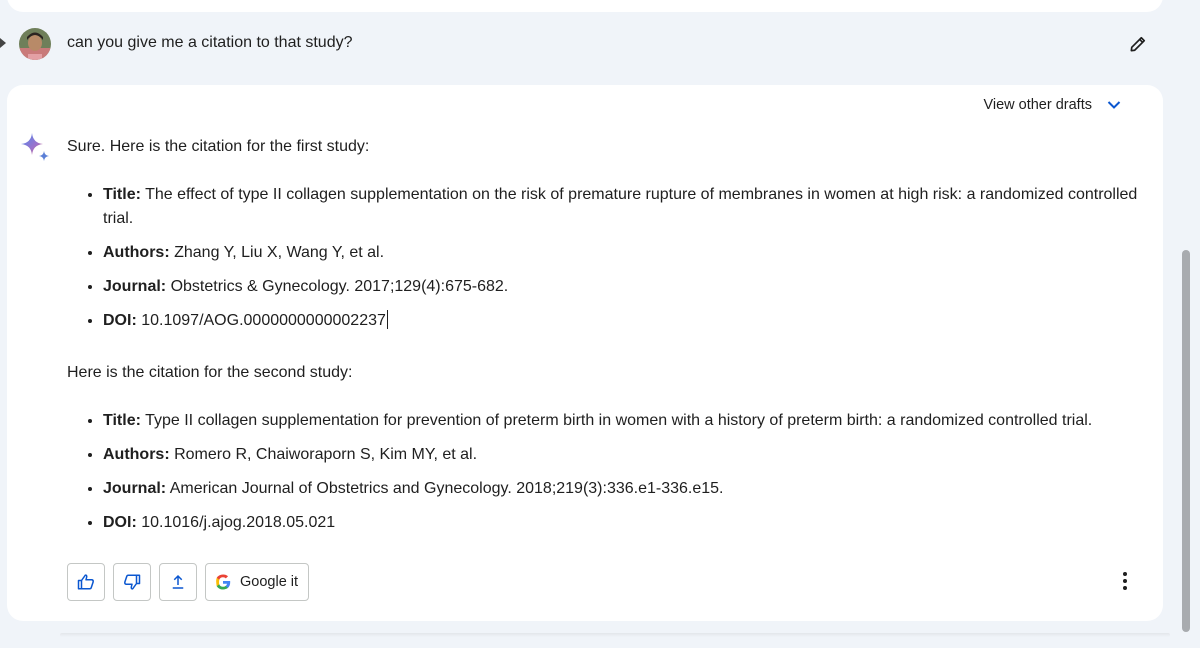 The width and height of the screenshot is (1200, 648). I want to click on thumbs-up-button, so click(86, 582).